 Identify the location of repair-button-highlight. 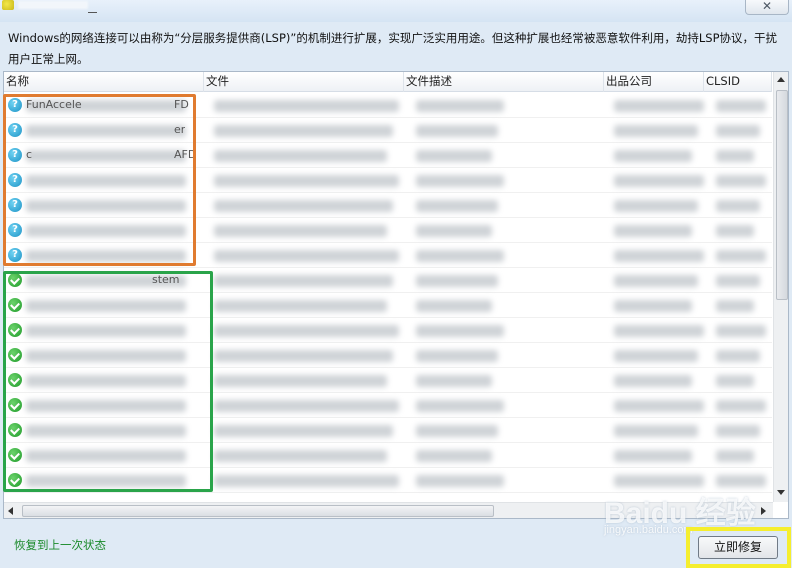
(738, 547).